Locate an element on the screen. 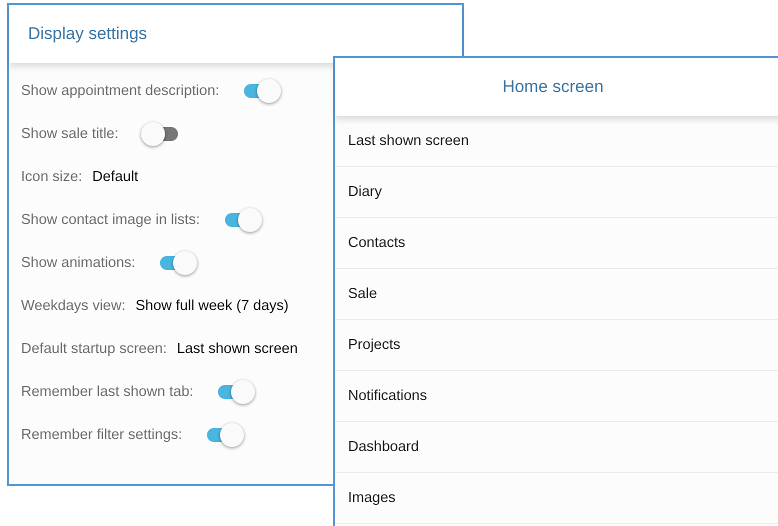 The width and height of the screenshot is (778, 526). list-option: Diary is located at coordinates (556, 192).